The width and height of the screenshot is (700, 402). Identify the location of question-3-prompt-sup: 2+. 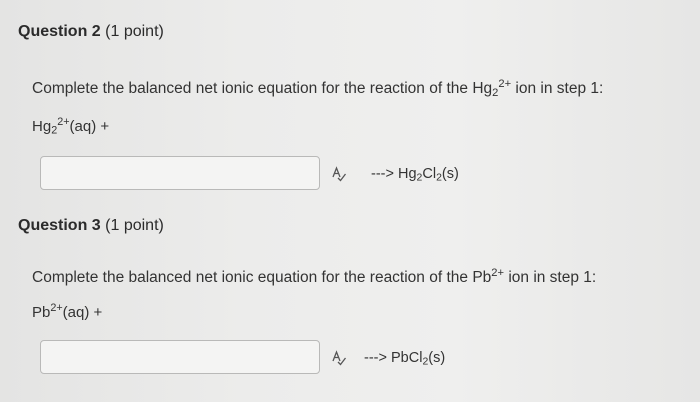
(498, 272).